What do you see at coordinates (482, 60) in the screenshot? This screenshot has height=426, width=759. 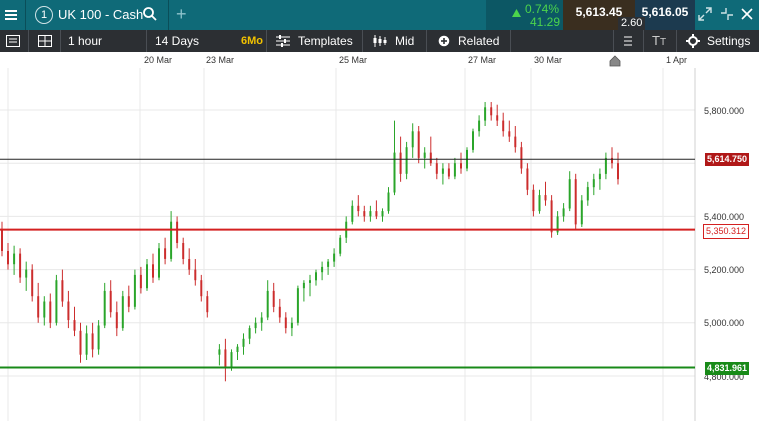 I see `x-tick-label: 27 Mar` at bounding box center [482, 60].